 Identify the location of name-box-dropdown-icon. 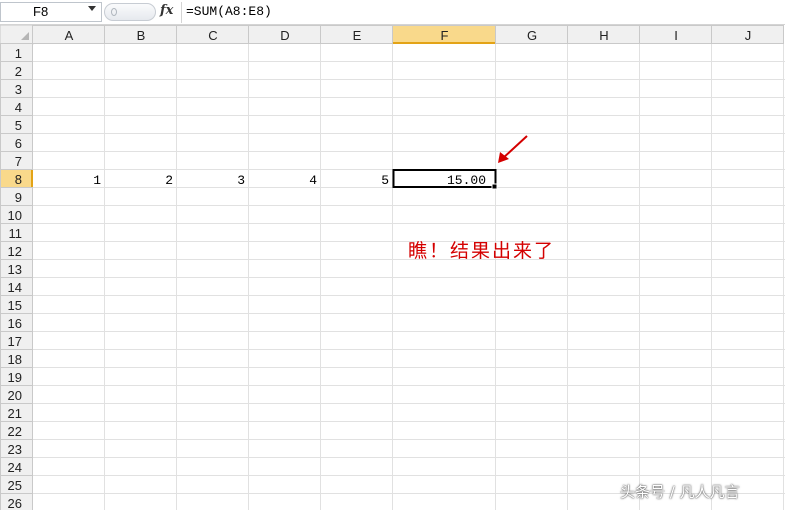
(92, 8).